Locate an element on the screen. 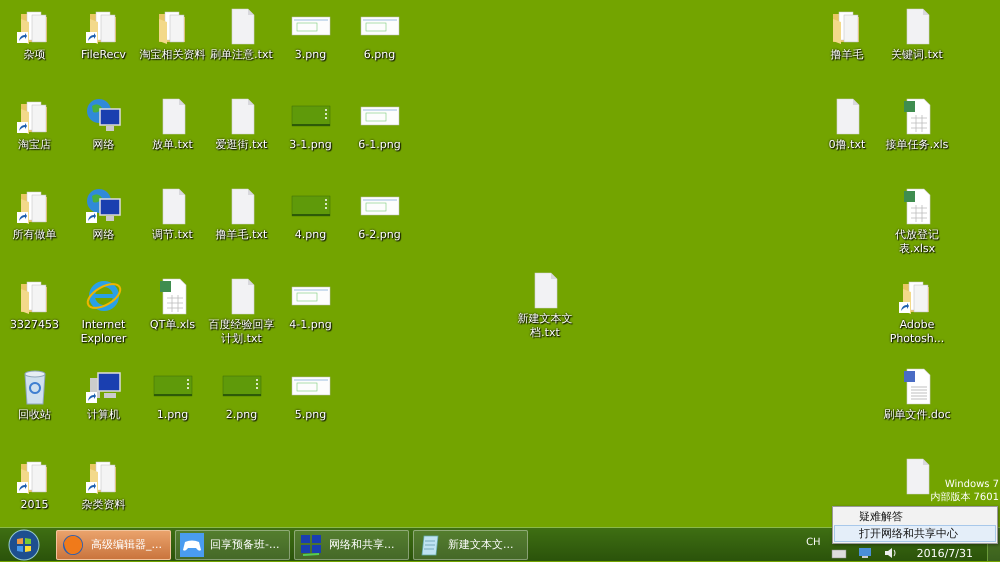  icon-label: 接单任务.xls is located at coordinates (917, 145).